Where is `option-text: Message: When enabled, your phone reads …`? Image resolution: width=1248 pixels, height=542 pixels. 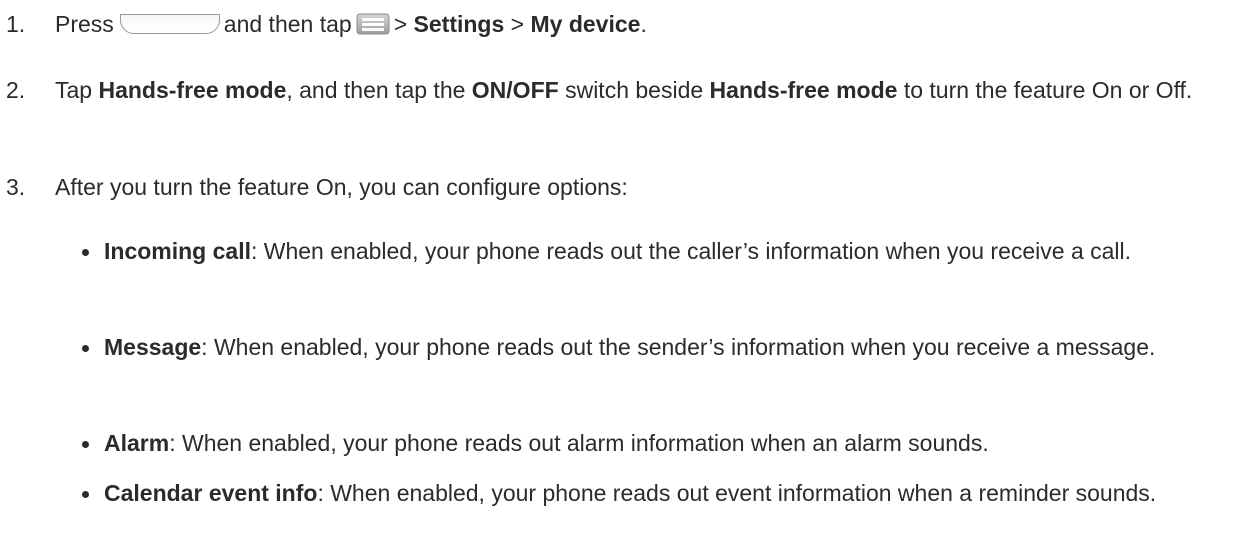 option-text: Message: When enabled, your phone reads … is located at coordinates (668, 347).